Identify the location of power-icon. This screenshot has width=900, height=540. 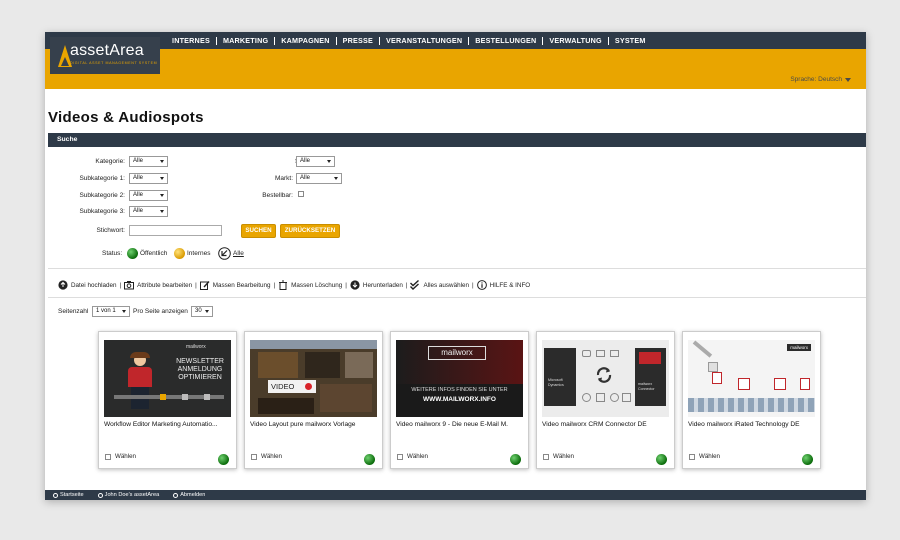
(176, 495).